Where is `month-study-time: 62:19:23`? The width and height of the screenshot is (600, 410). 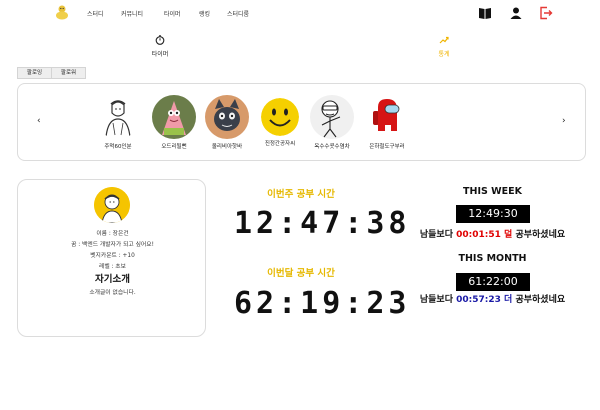 month-study-time: 62:19:23 is located at coordinates (322, 303).